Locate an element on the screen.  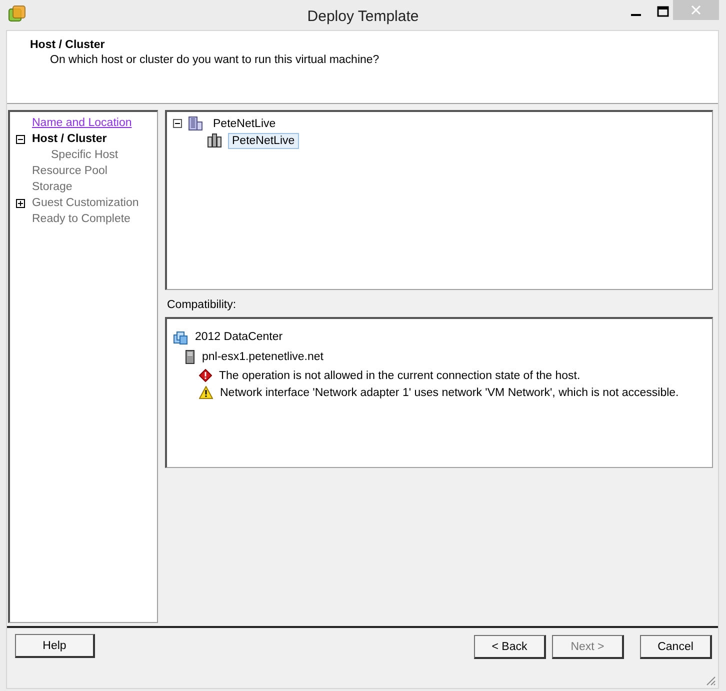
warning-icon is located at coordinates (206, 392).